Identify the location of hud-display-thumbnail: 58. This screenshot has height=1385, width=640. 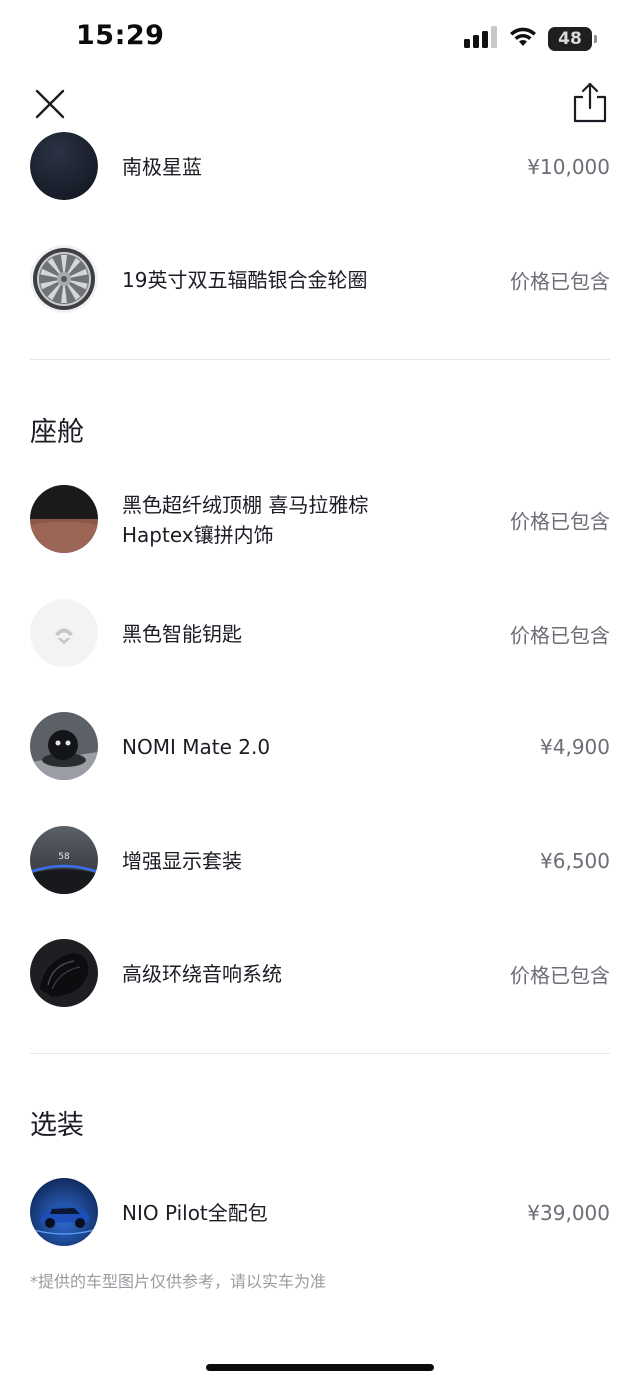
(64, 860).